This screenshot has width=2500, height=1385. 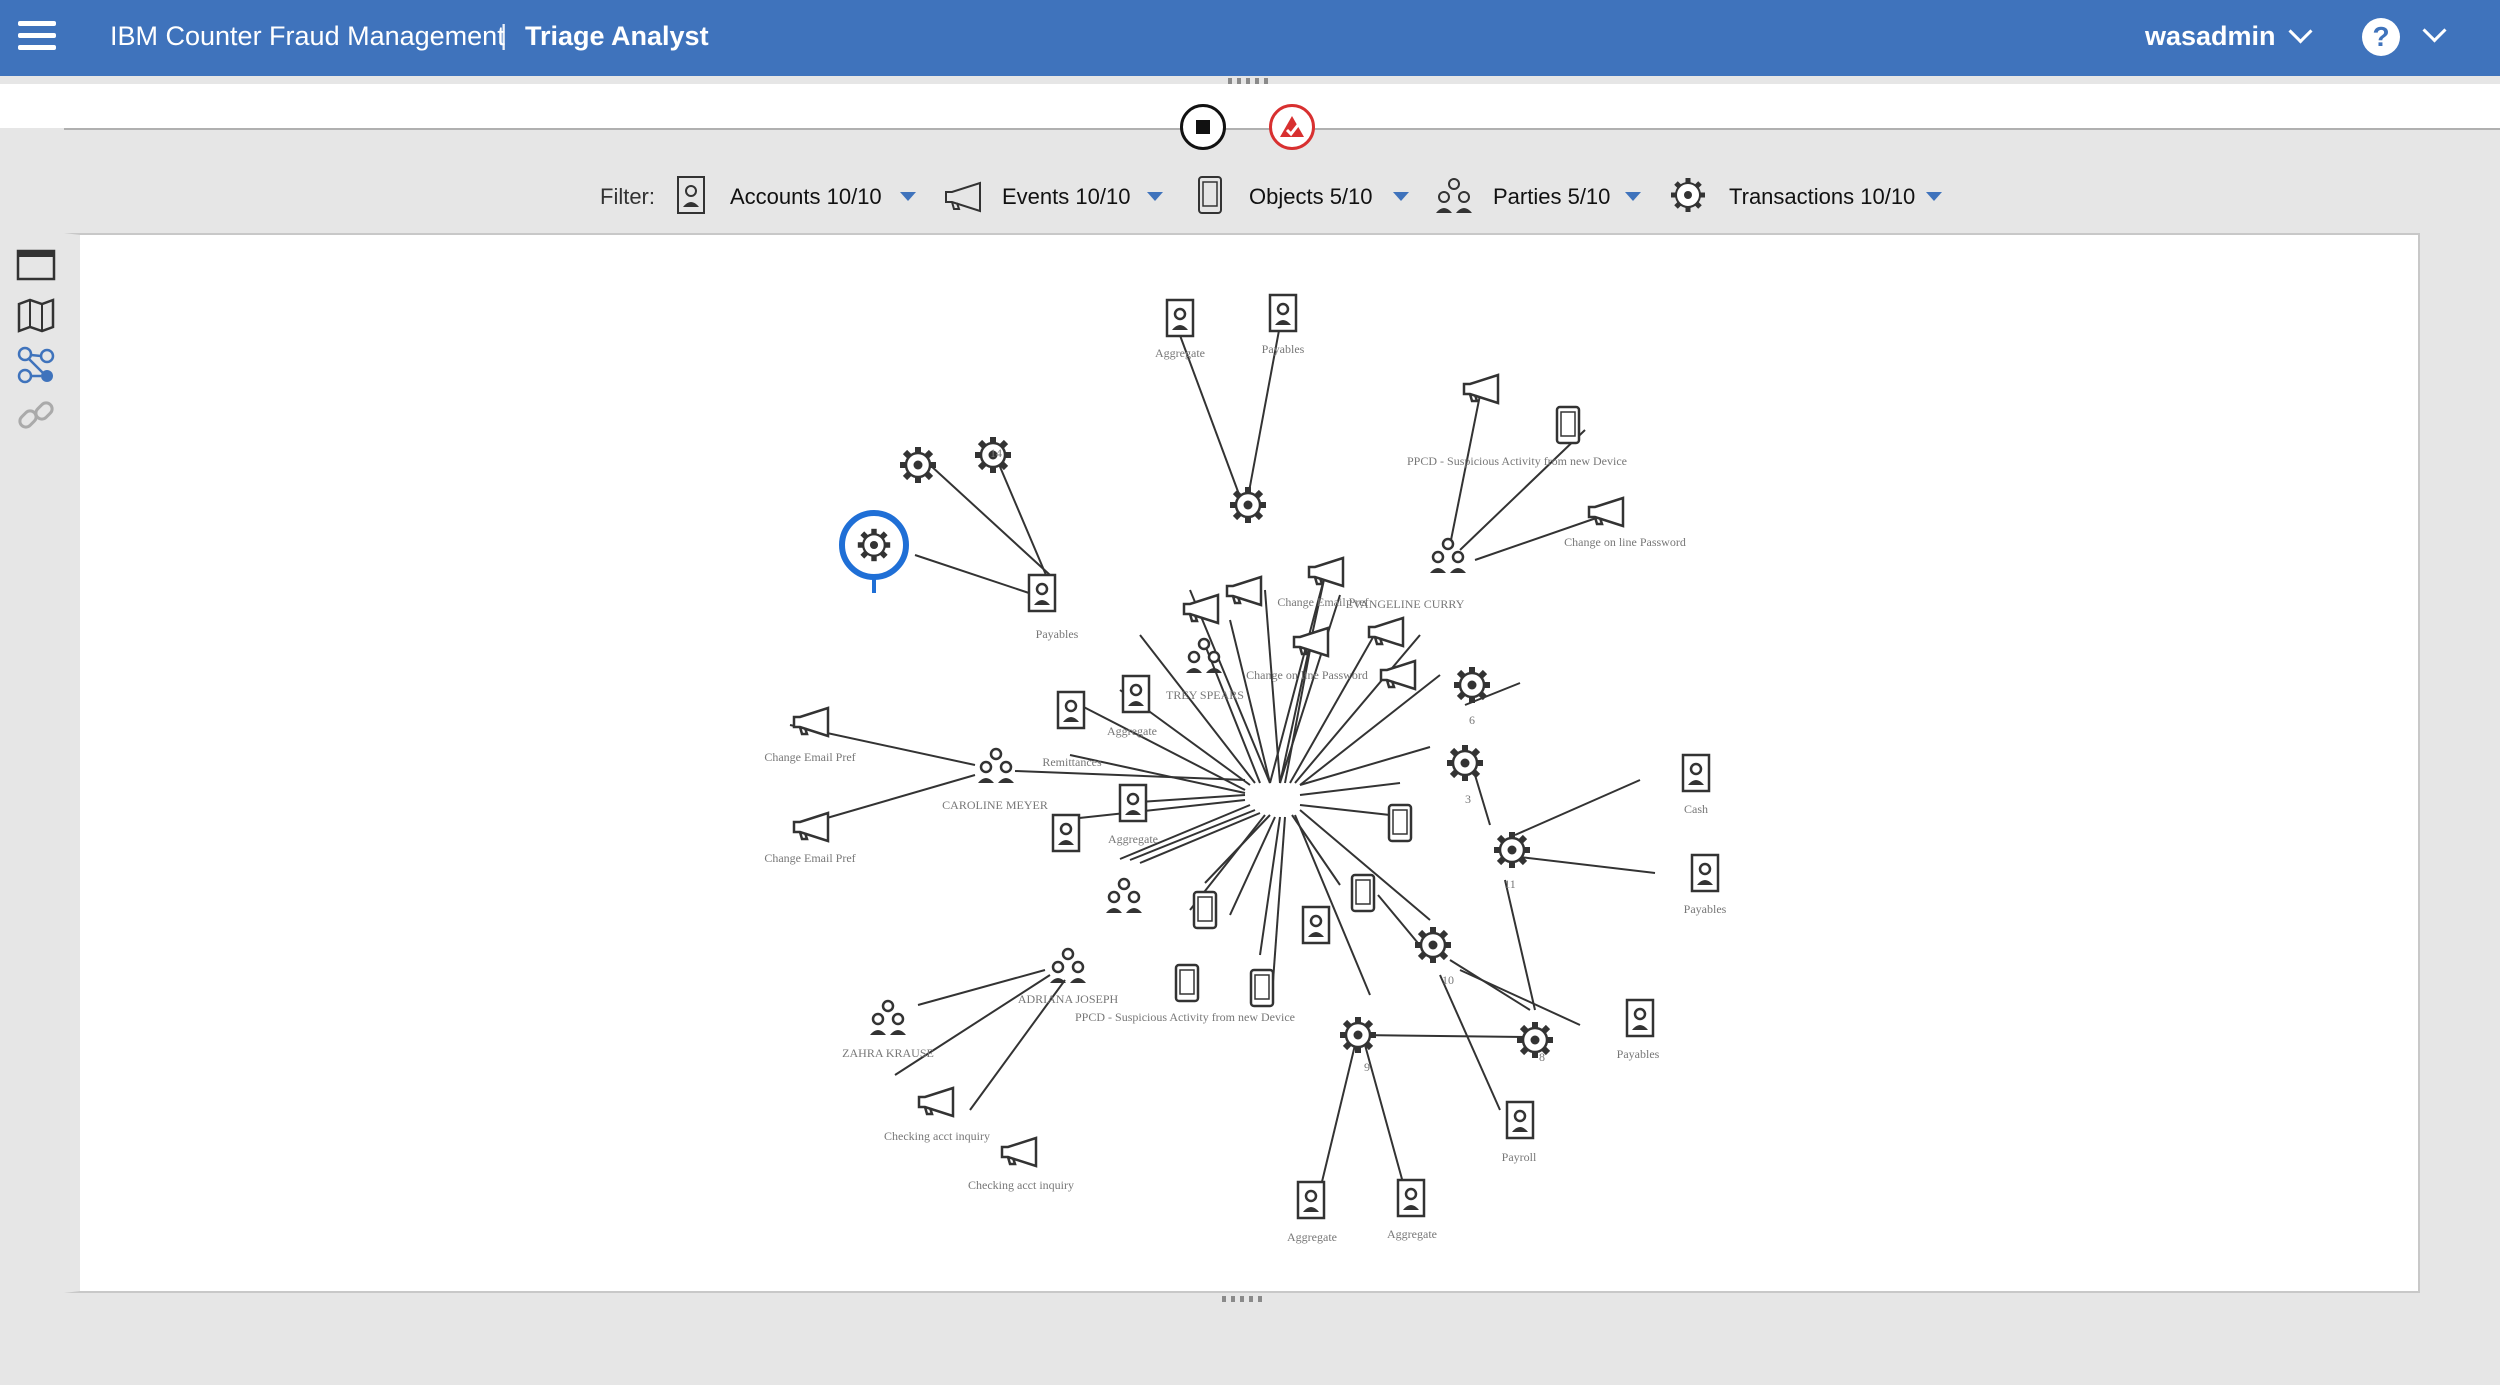 I want to click on window-view-button, so click(x=36, y=265).